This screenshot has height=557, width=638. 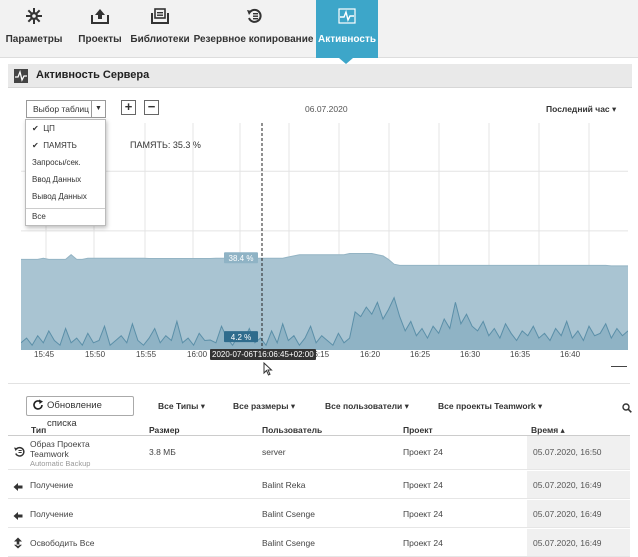 What do you see at coordinates (160, 39) in the screenshot?
I see `tab-libraries-label: Библиотеки` at bounding box center [160, 39].